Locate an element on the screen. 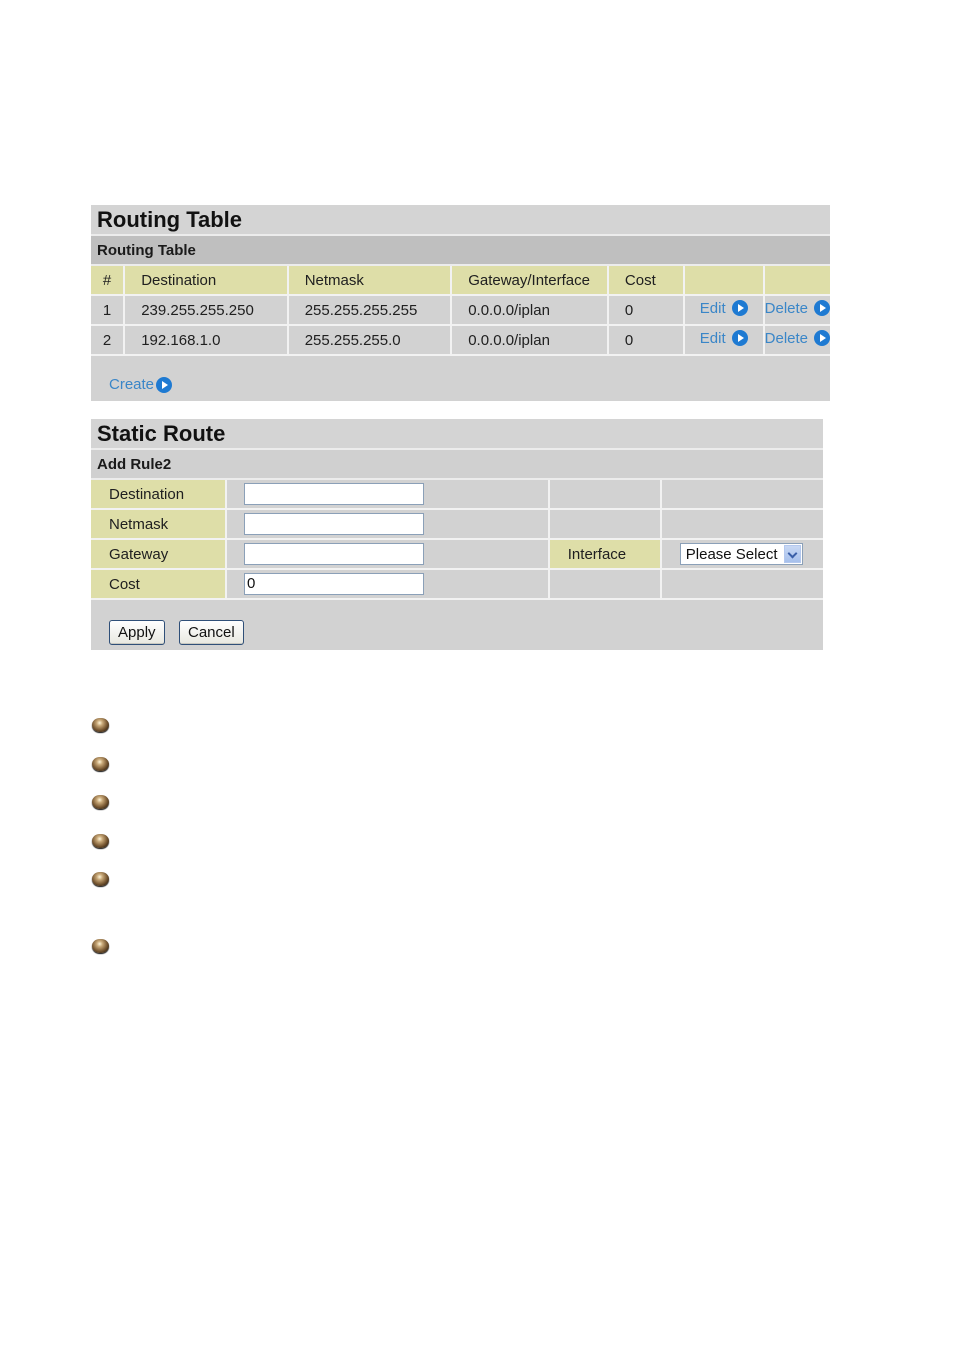  col-header-delete is located at coordinates (796, 281).